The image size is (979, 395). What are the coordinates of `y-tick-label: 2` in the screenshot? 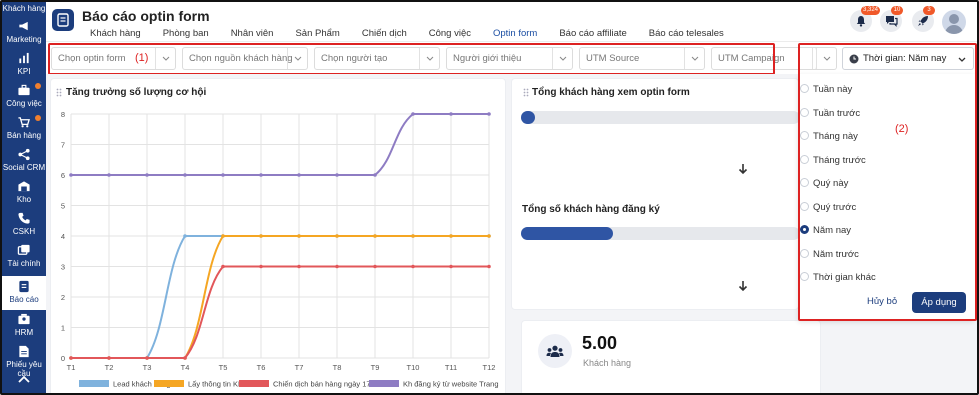 It's located at (63, 297).